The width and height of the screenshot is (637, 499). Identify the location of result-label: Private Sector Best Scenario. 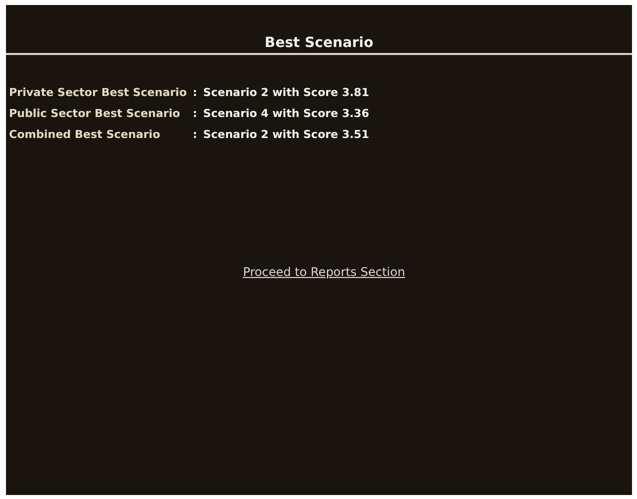
(98, 93).